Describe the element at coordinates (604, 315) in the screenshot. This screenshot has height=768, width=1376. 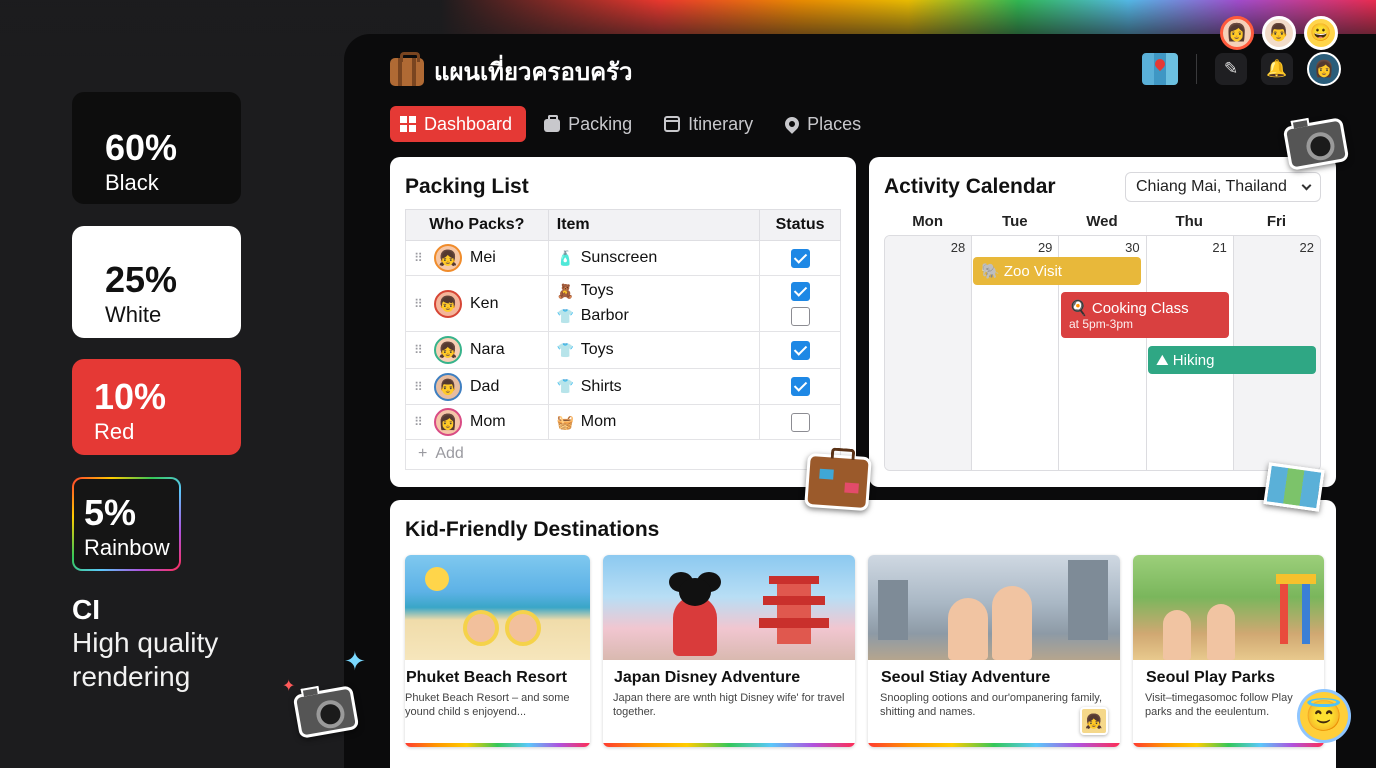
I see `item-name: Barbor` at that location.